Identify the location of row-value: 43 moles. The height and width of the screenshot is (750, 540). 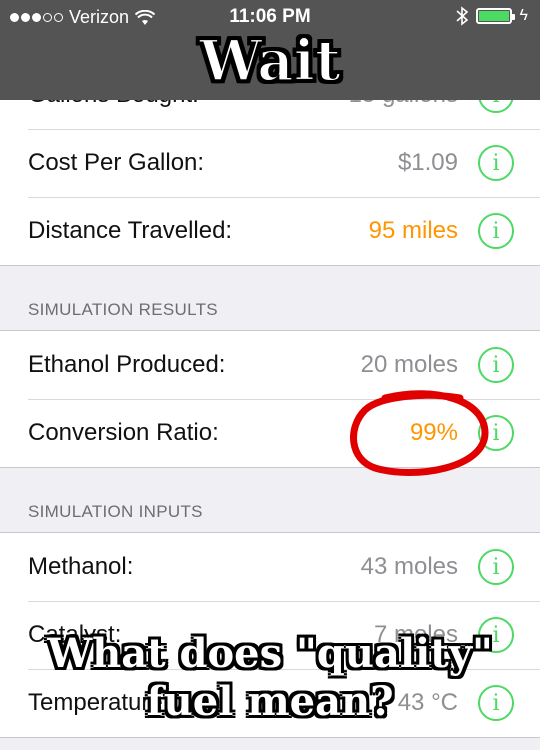
(409, 566).